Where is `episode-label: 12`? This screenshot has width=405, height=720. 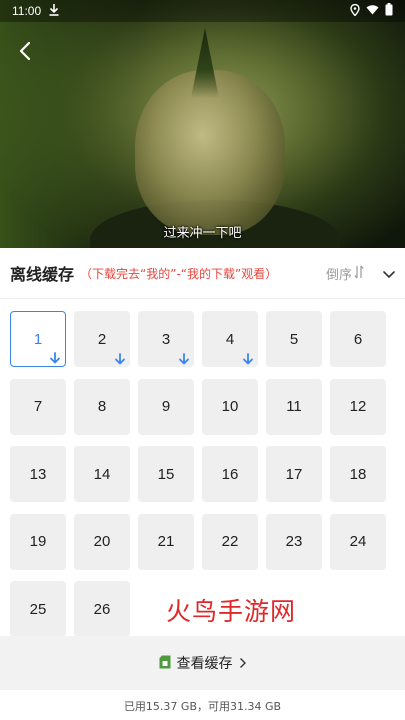 episode-label: 12 is located at coordinates (358, 406).